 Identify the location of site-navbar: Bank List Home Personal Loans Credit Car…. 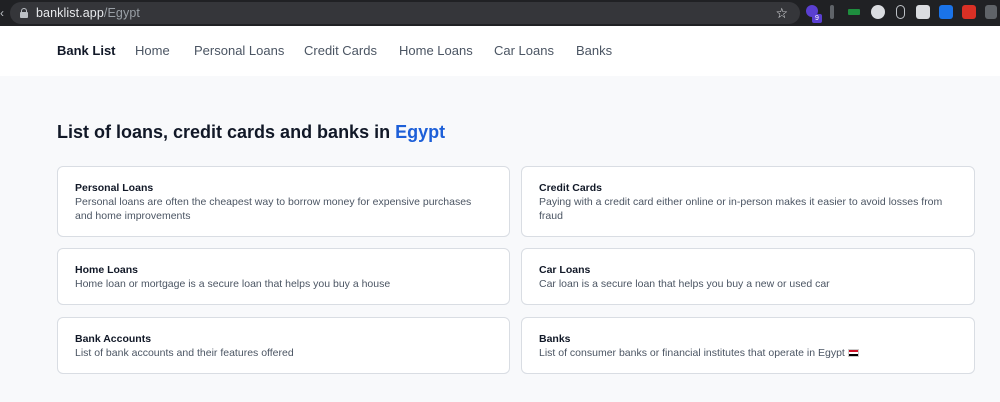
(500, 51).